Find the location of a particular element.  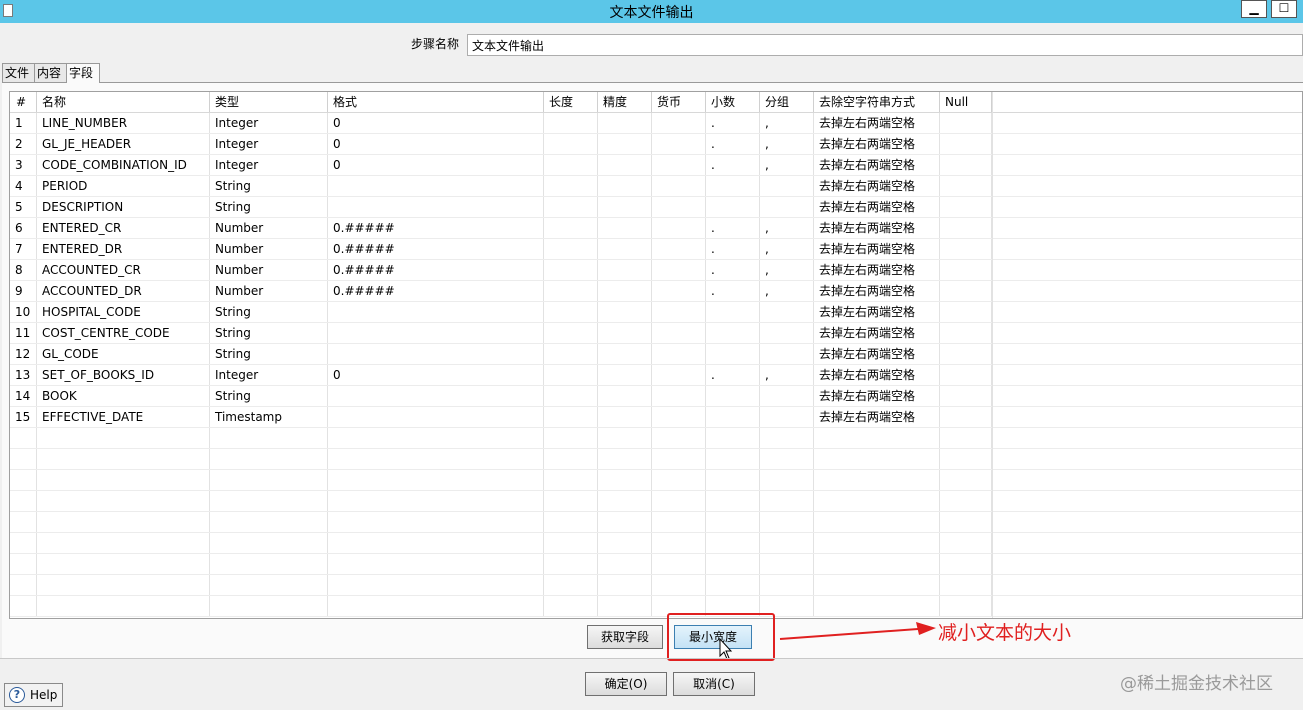

cell-decimal: . is located at coordinates (733, 270).